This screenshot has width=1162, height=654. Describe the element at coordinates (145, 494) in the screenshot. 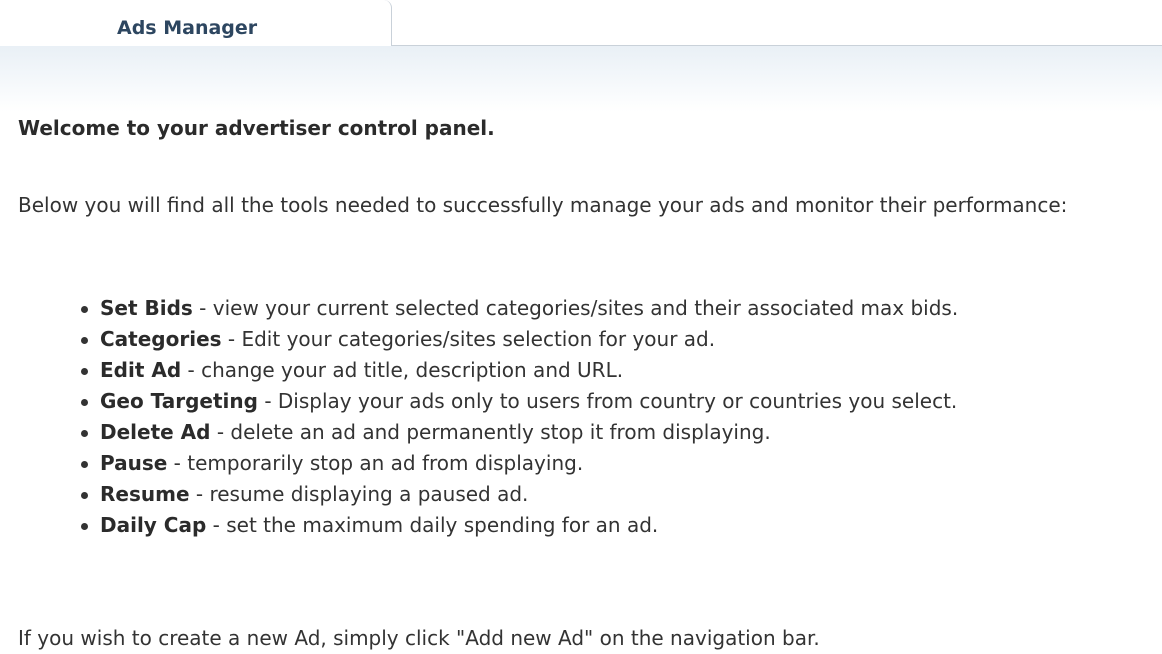

I see `feature-term: Resume` at that location.